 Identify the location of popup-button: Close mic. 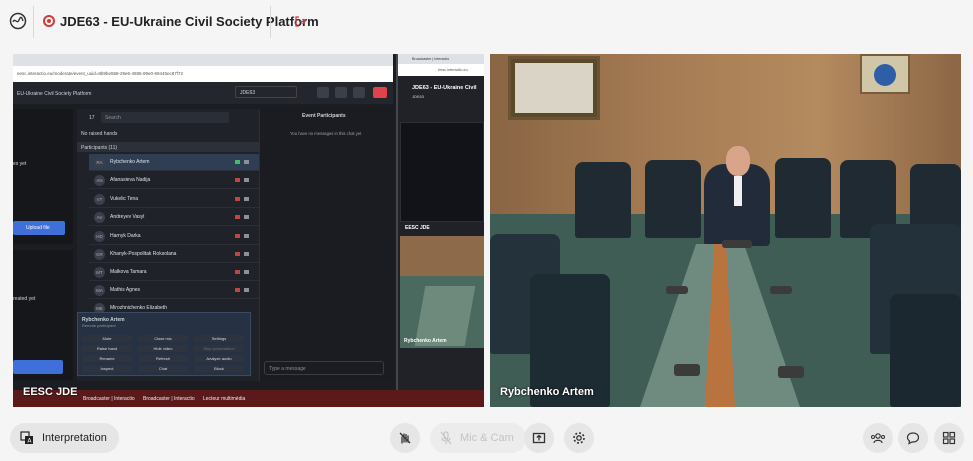
(163, 338).